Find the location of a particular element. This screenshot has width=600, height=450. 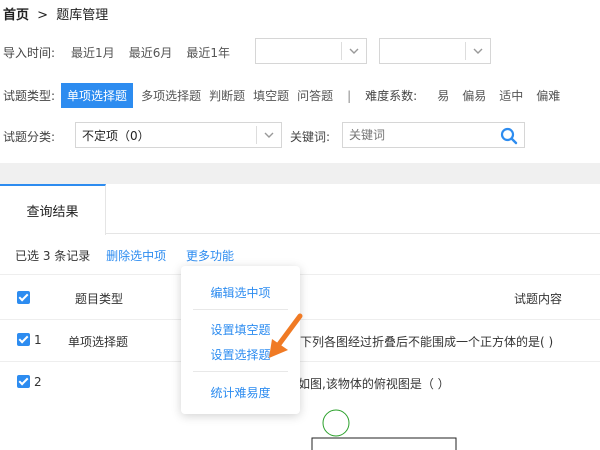

category-select: 不定项（0） is located at coordinates (178, 135).